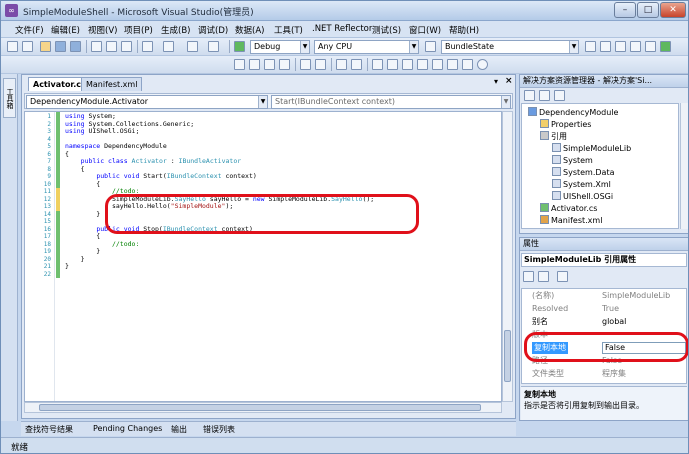  Describe the element at coordinates (284, 64) in the screenshot. I see `complete-word-icon` at that location.